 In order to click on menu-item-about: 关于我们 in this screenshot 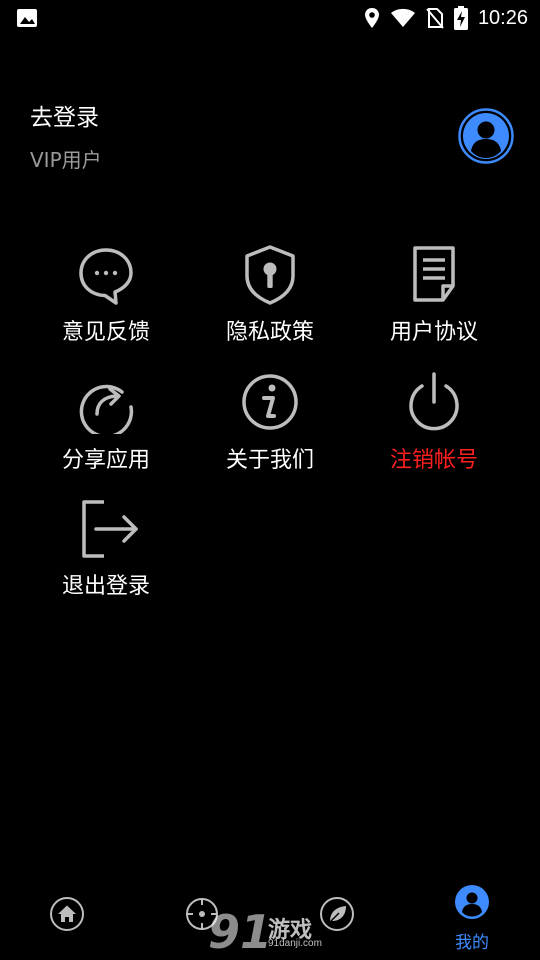, I will do `click(270, 425)`.